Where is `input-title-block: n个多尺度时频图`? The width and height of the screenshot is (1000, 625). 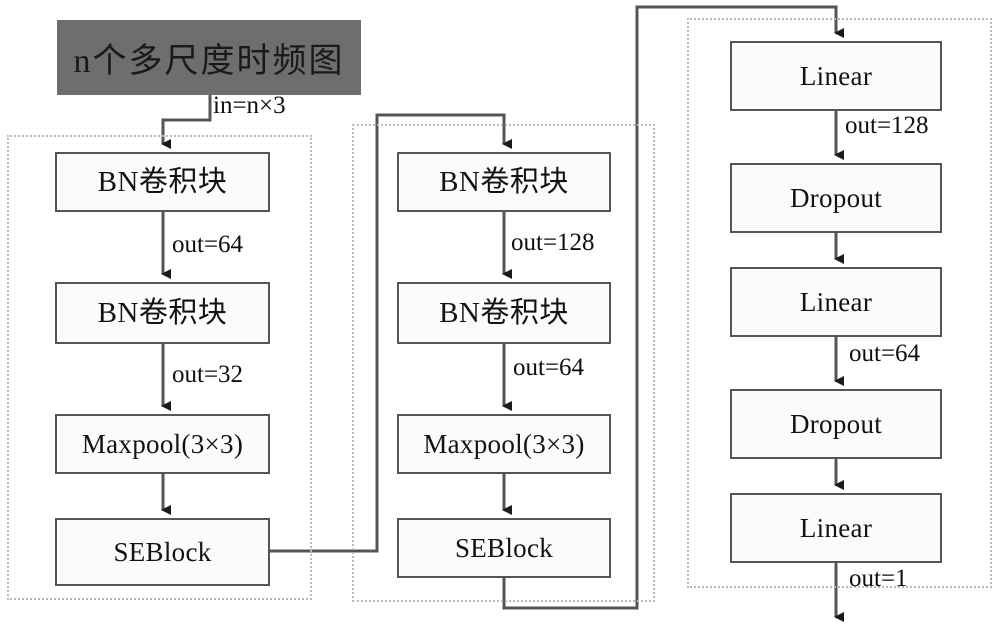 input-title-block: n个多尺度时频图 is located at coordinates (209, 57).